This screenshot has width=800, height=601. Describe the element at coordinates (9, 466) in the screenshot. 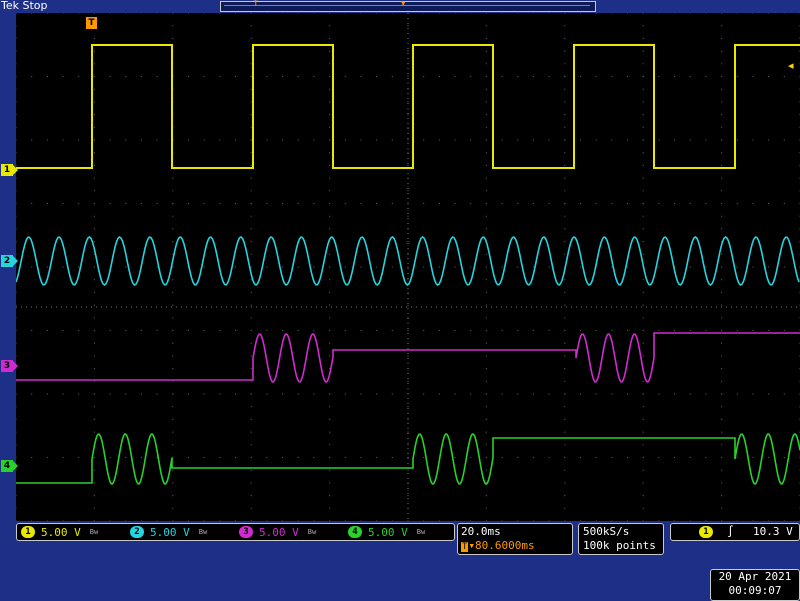

I see `channel-4-marker: 4` at that location.